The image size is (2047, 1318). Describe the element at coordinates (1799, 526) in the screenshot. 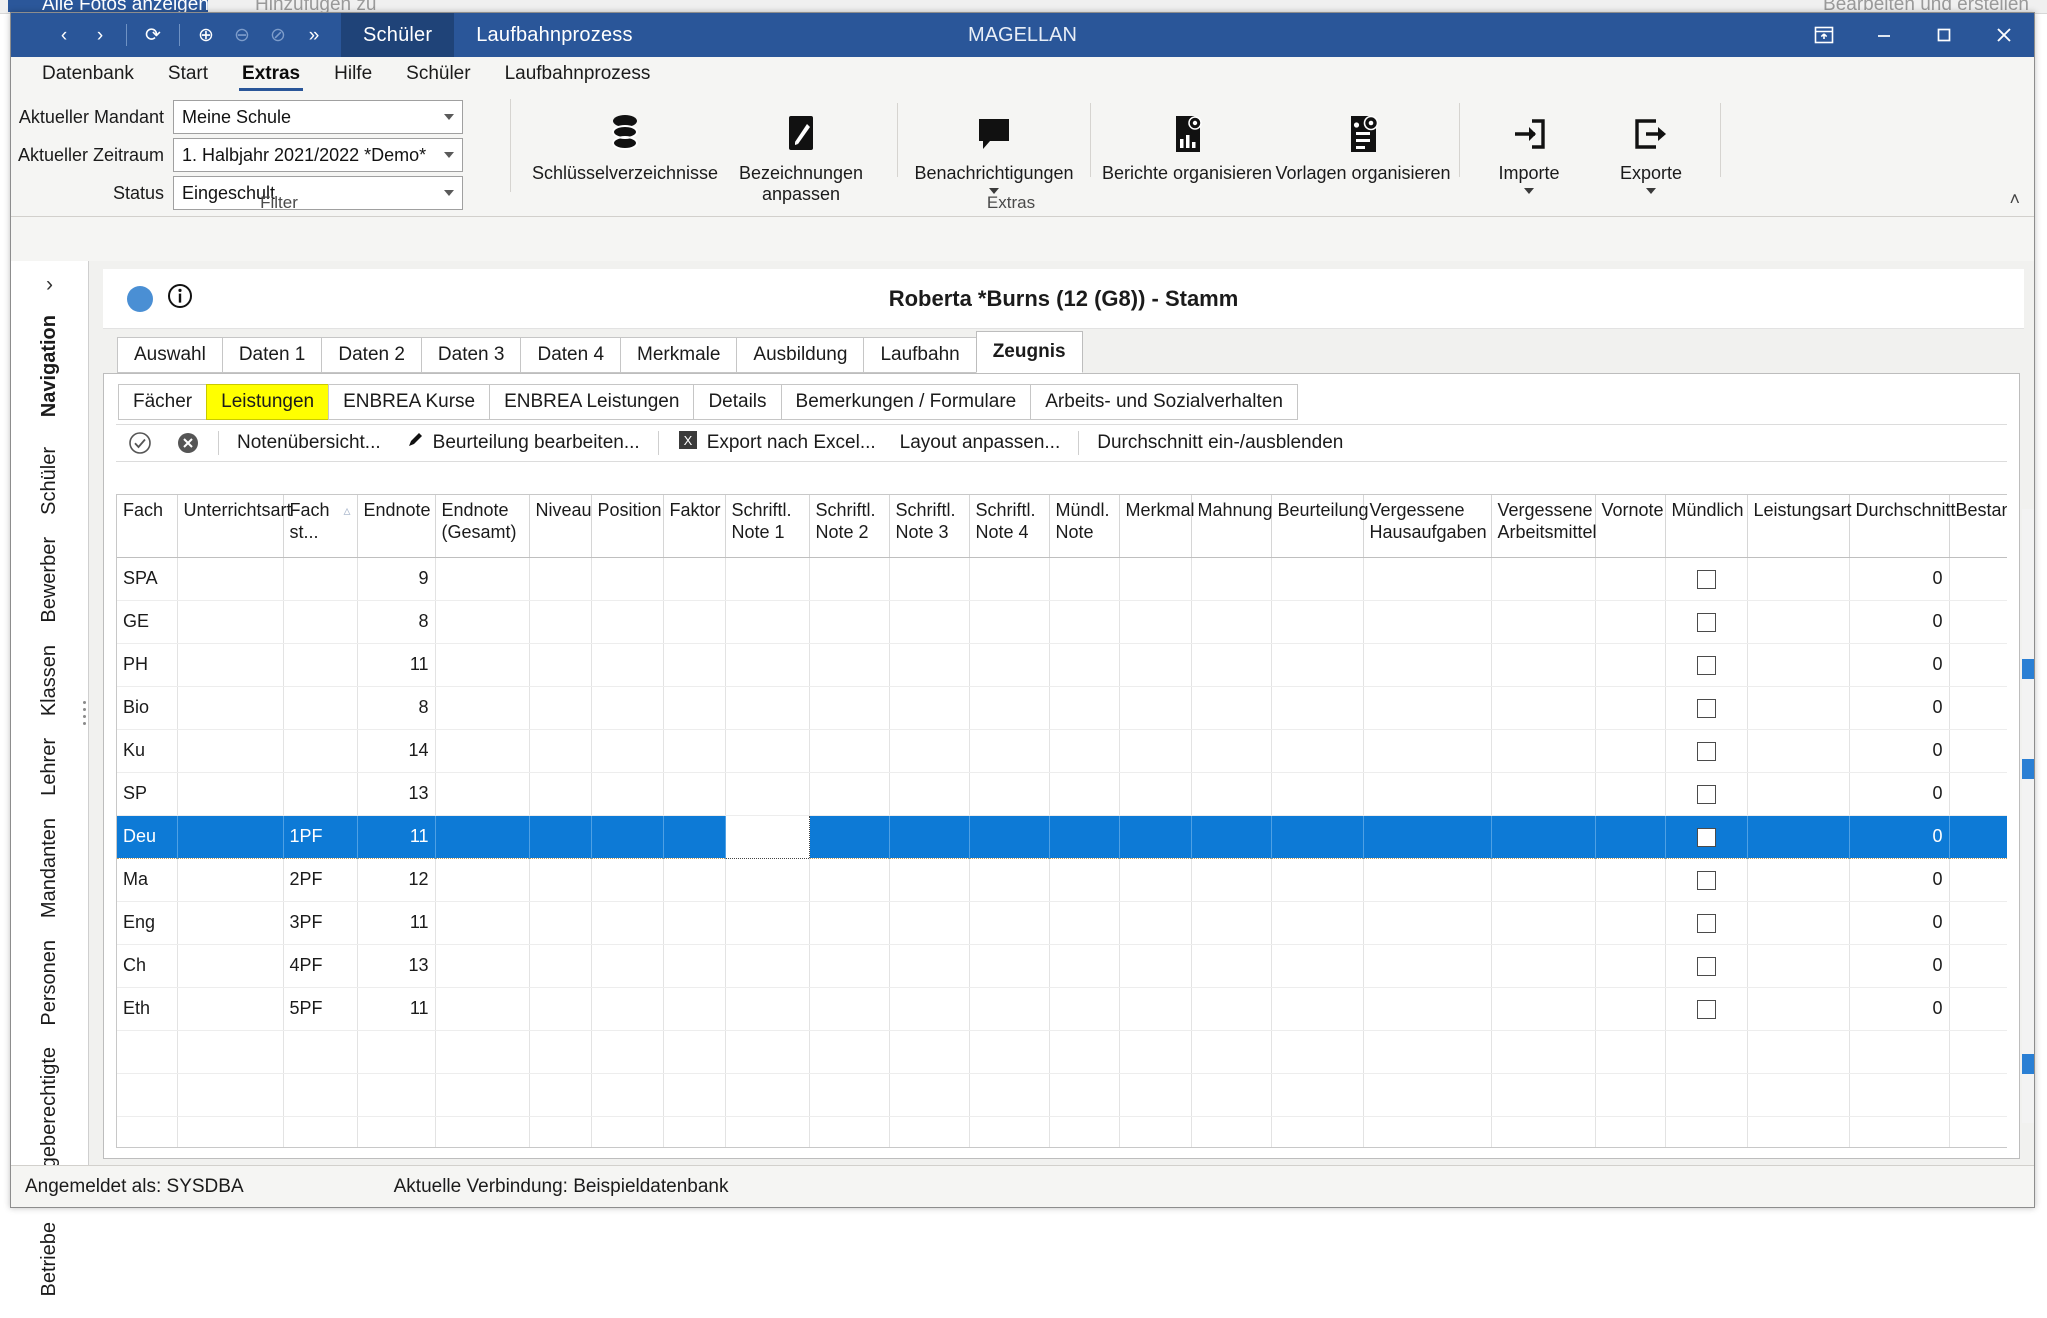

I see `column-header-leistungsart: Leistungsart` at that location.